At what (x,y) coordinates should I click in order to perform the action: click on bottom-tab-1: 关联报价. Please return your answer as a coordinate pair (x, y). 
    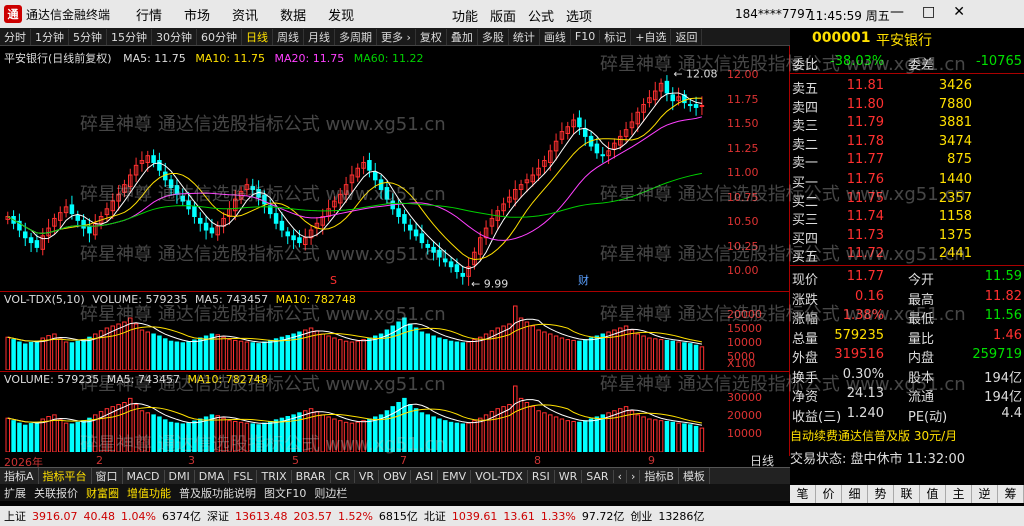
    Looking at the image, I should click on (56, 493).